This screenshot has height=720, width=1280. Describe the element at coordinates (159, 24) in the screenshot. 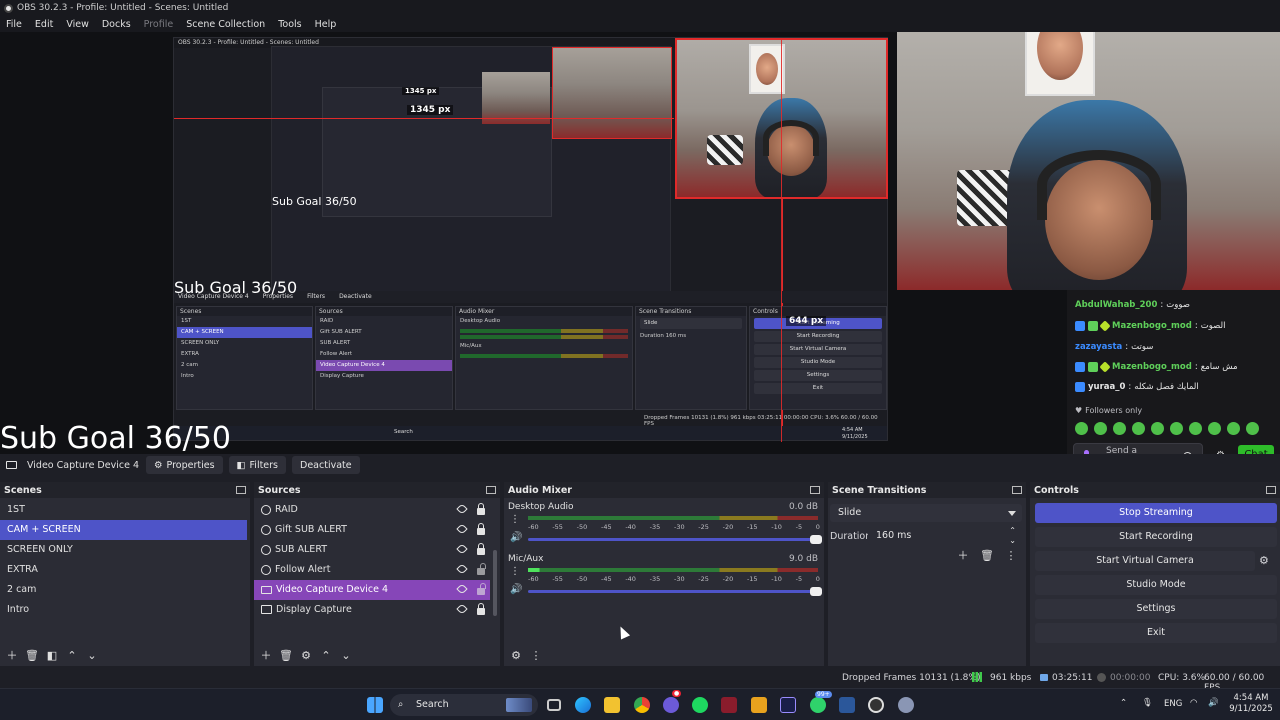

I see `menu-profile: Profile` at that location.